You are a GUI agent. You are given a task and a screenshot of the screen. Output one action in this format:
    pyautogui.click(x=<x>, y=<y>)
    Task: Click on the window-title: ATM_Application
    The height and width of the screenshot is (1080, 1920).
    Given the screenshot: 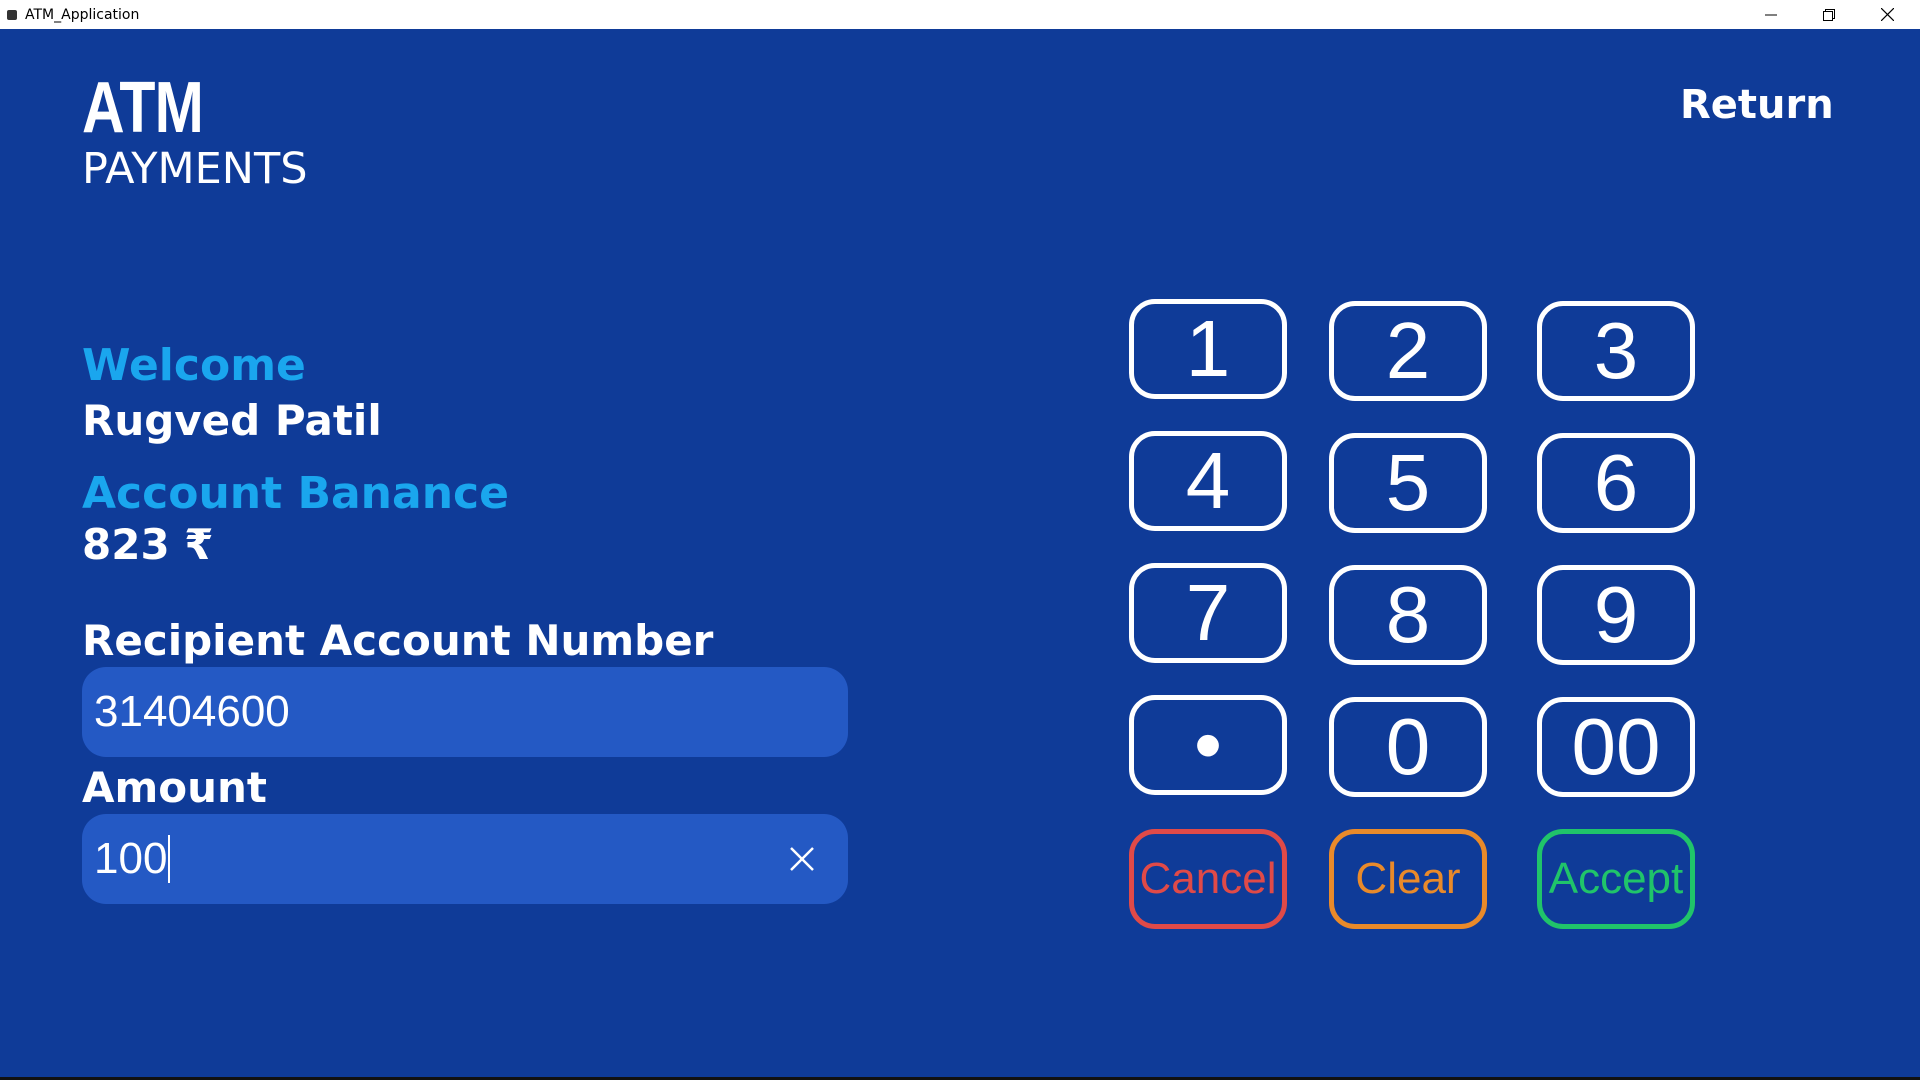 What is the action you would take?
    pyautogui.click(x=82, y=14)
    